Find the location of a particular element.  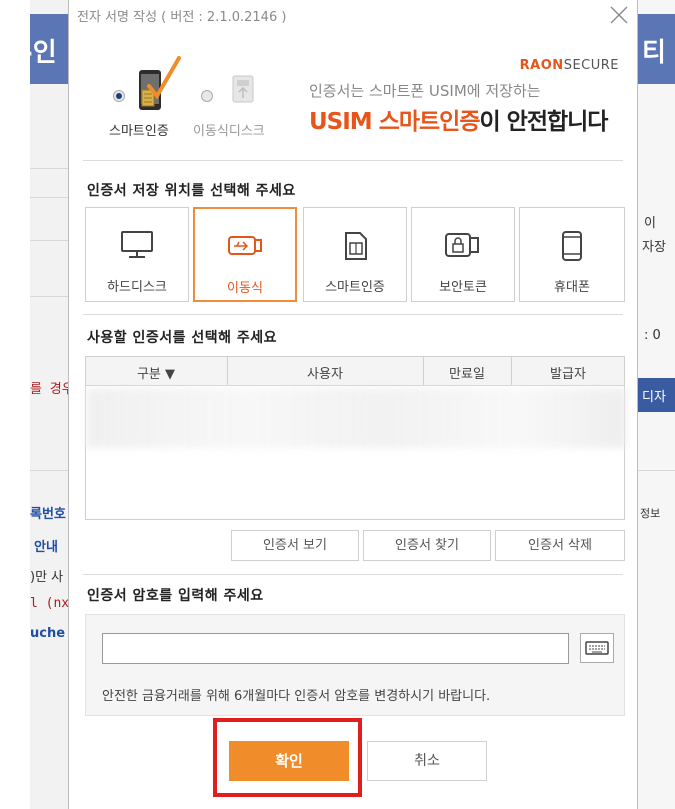

background-link: 록번호 is located at coordinates (48, 512).